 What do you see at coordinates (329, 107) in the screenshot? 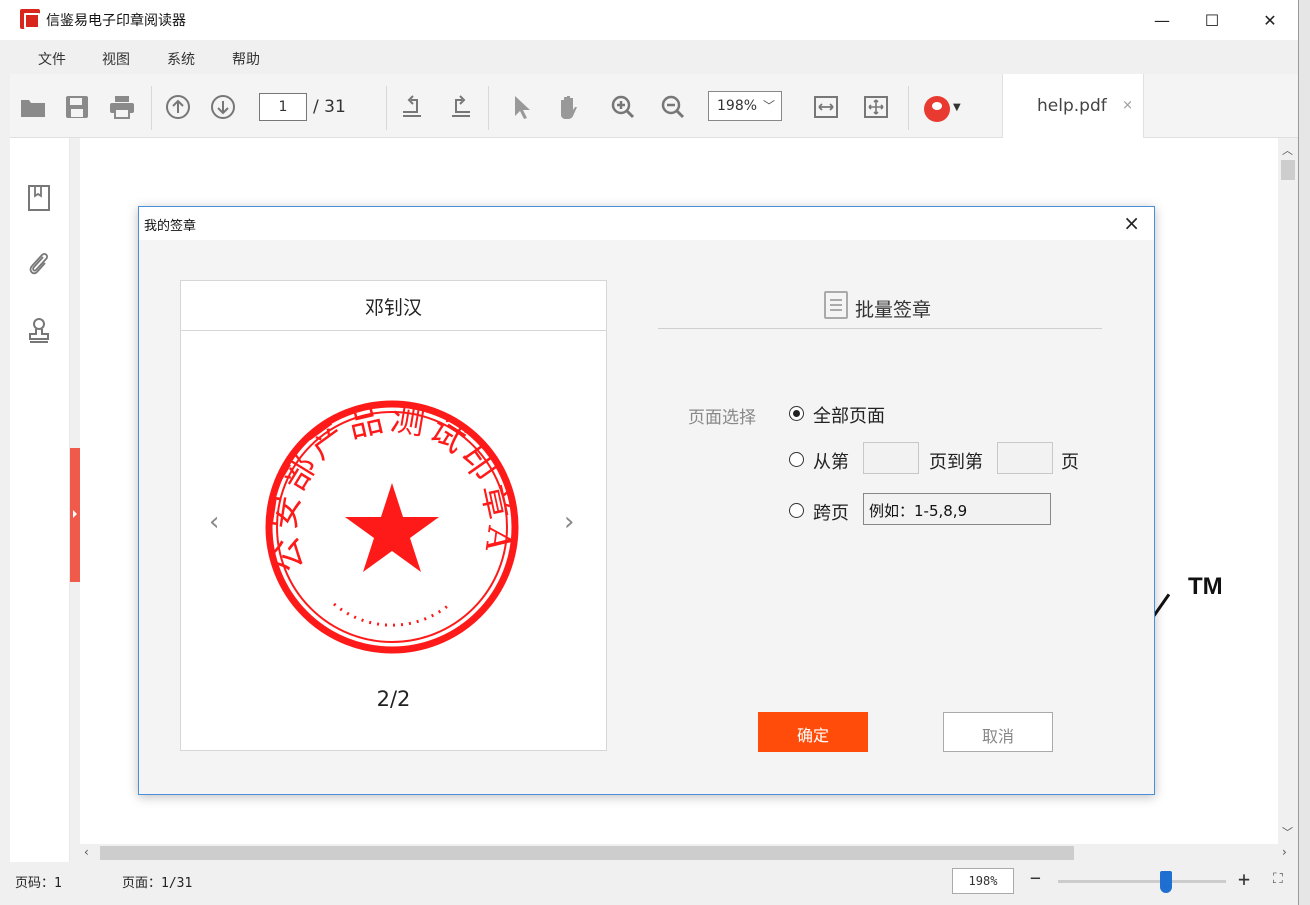
I see `page-total: / 31` at bounding box center [329, 107].